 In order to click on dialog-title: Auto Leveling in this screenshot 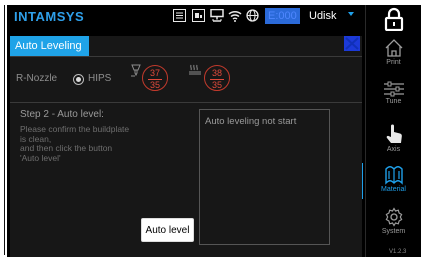, I will do `click(49, 46)`.